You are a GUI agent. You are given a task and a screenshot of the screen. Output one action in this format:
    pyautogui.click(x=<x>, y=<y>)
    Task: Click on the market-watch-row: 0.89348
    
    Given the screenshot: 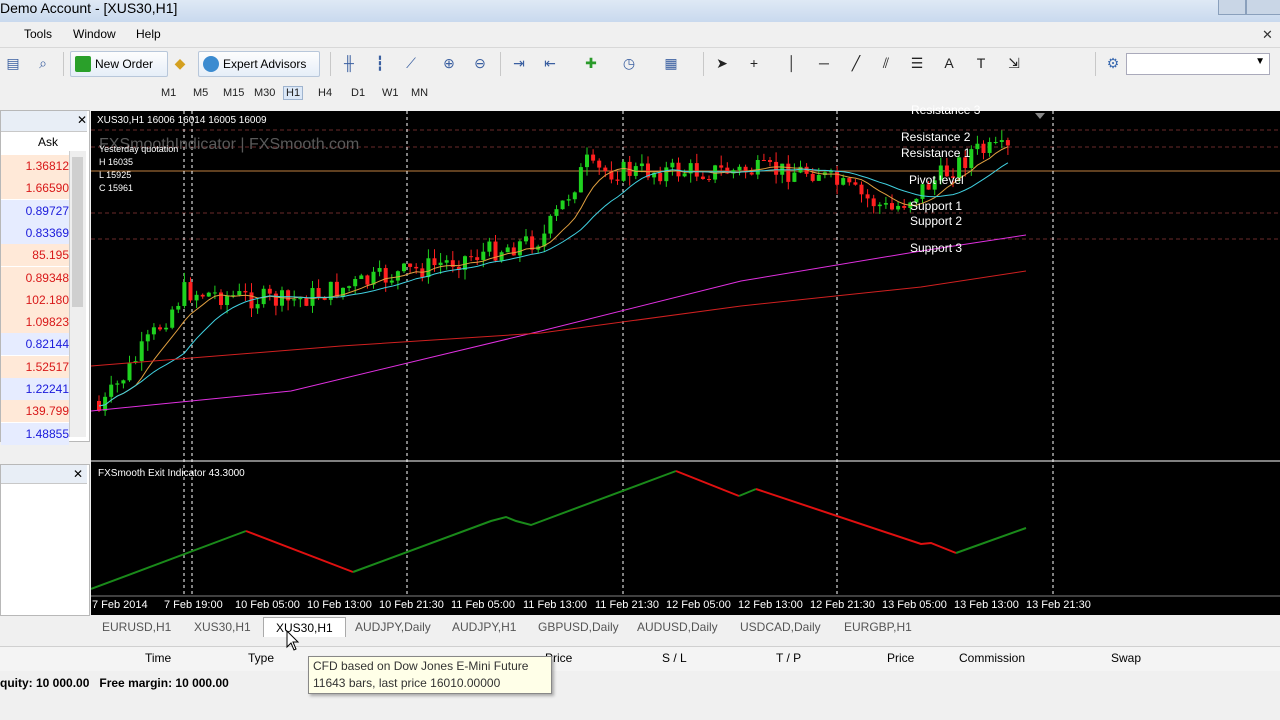 What is the action you would take?
    pyautogui.click(x=35, y=277)
    